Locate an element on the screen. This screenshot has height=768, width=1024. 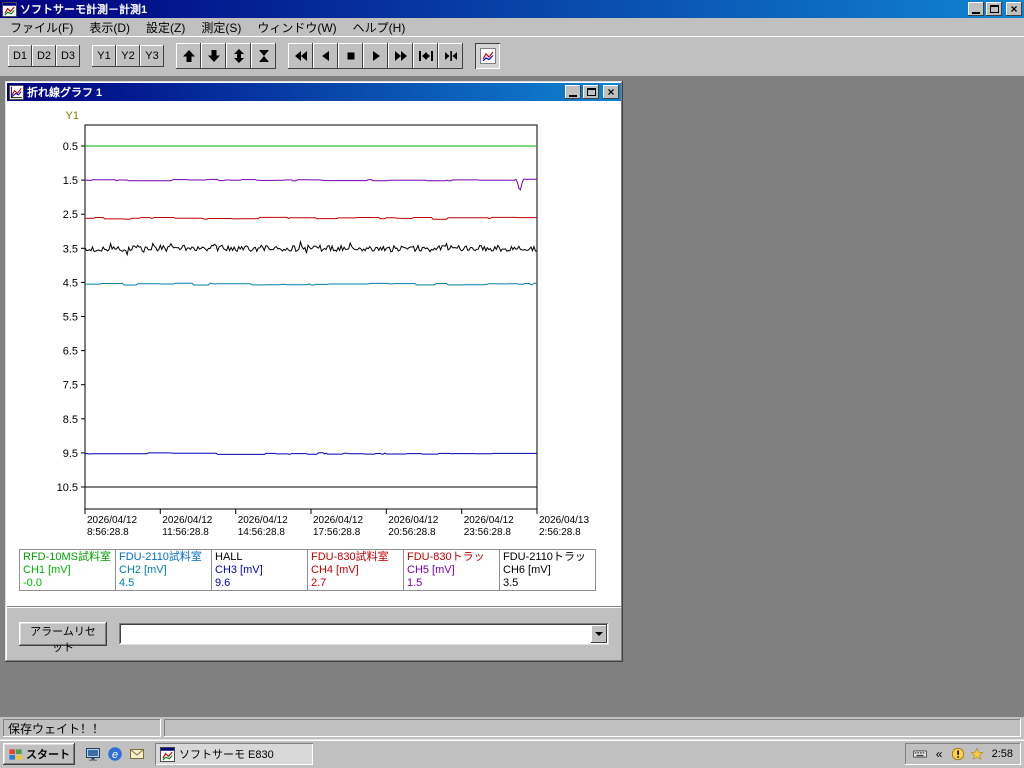
close-icon: × is located at coordinates (611, 92).